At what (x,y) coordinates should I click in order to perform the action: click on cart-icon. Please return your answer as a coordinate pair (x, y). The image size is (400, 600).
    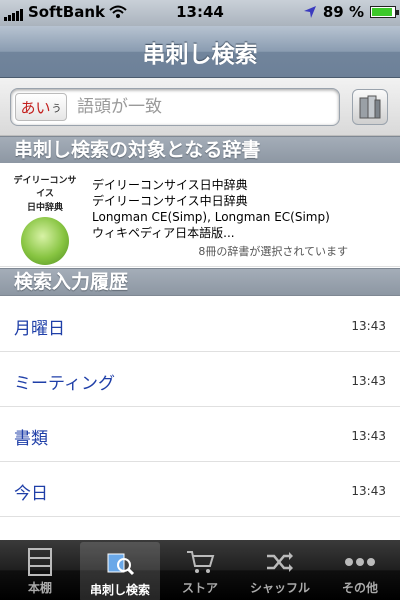
    Looking at the image, I should click on (200, 562).